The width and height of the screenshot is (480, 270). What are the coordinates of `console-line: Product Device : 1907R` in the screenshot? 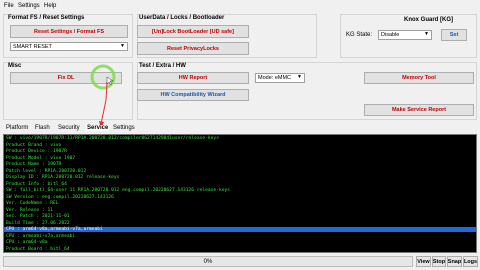 It's located at (36, 151).